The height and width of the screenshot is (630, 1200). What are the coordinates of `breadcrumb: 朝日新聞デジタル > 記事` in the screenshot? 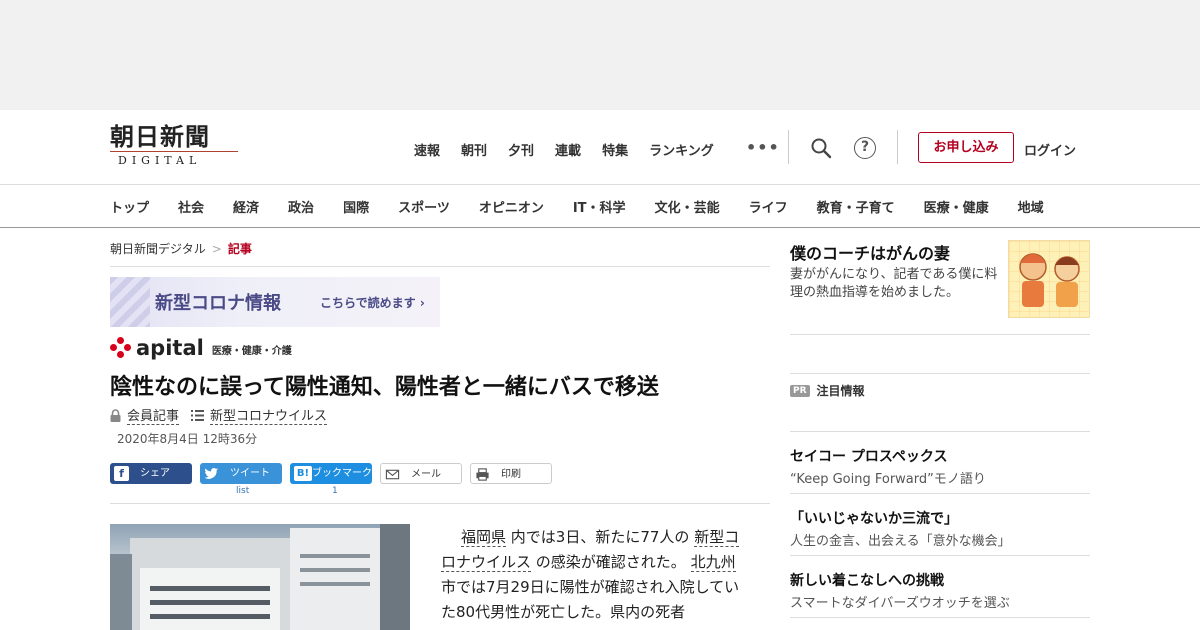 It's located at (181, 248).